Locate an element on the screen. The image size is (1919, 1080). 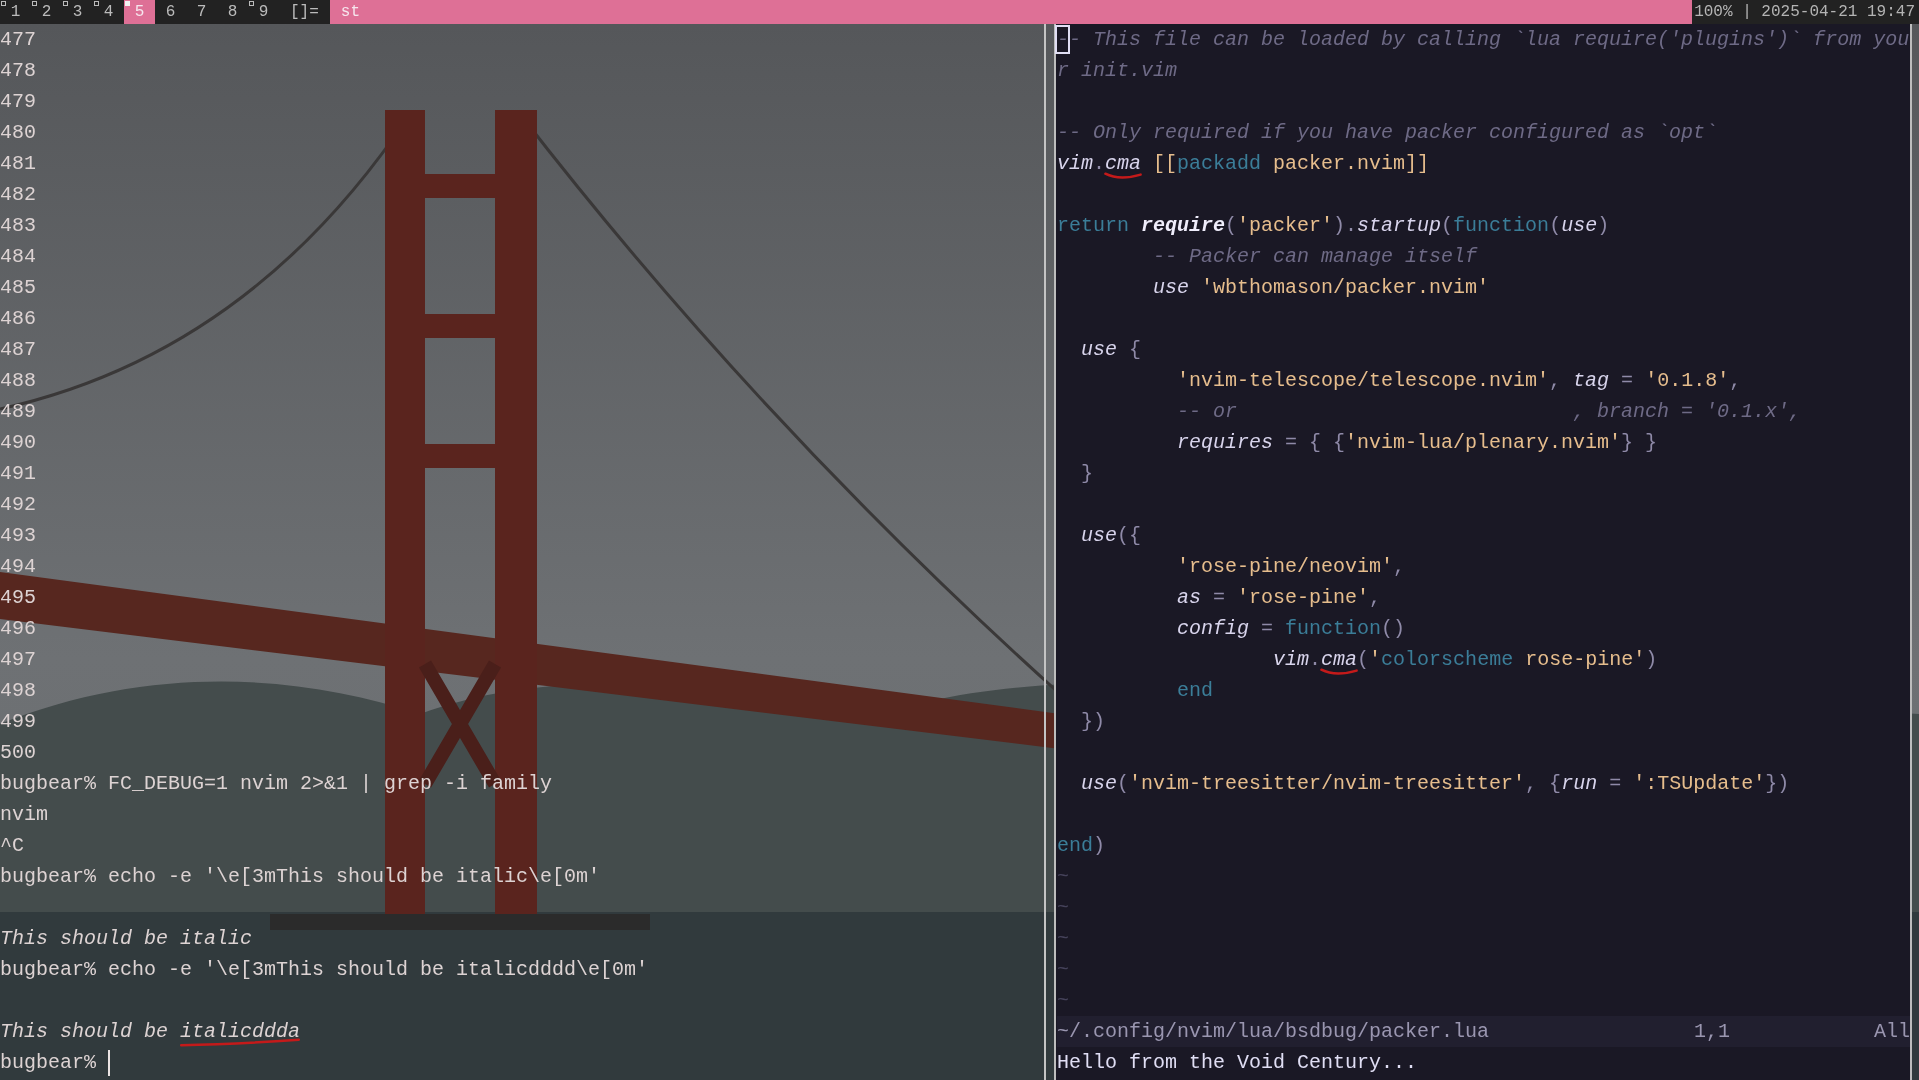
code-line: r init.vim is located at coordinates (1117, 70).